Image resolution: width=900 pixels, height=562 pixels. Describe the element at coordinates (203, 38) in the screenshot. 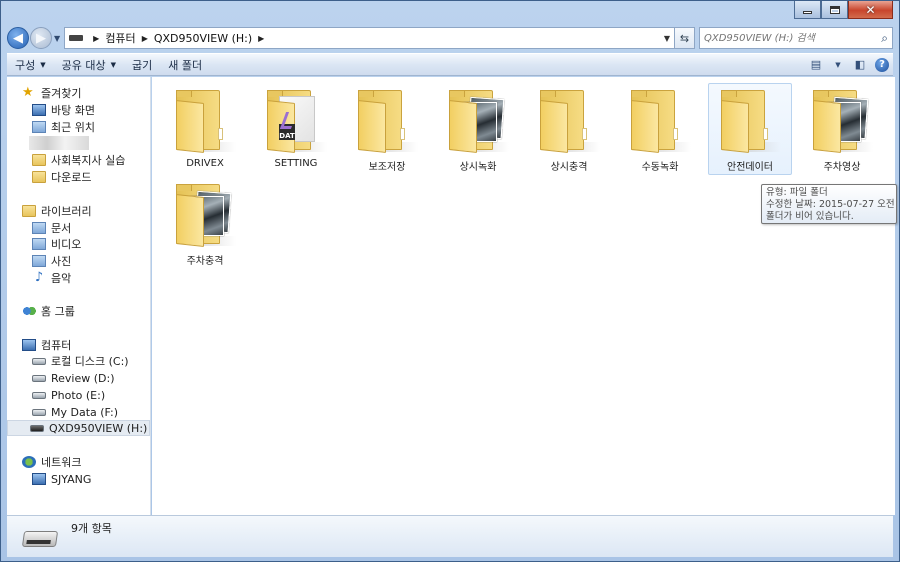

I see `breadcrumb-drive: QXD950VIEW (H:)` at that location.